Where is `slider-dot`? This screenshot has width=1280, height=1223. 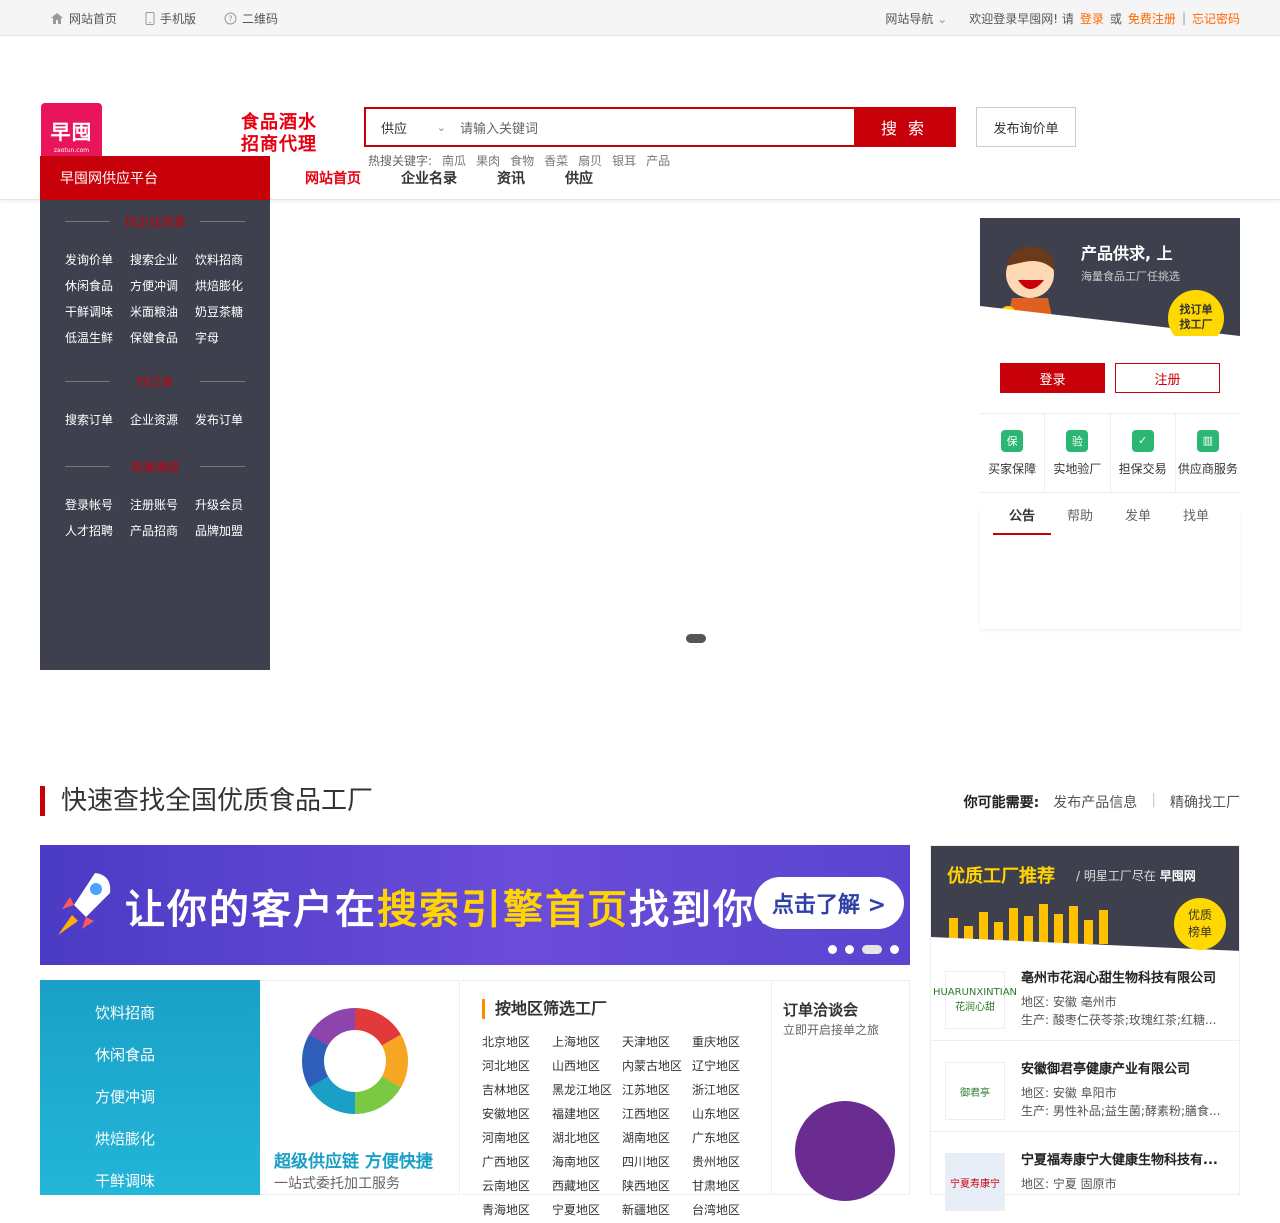 slider-dot is located at coordinates (696, 638).